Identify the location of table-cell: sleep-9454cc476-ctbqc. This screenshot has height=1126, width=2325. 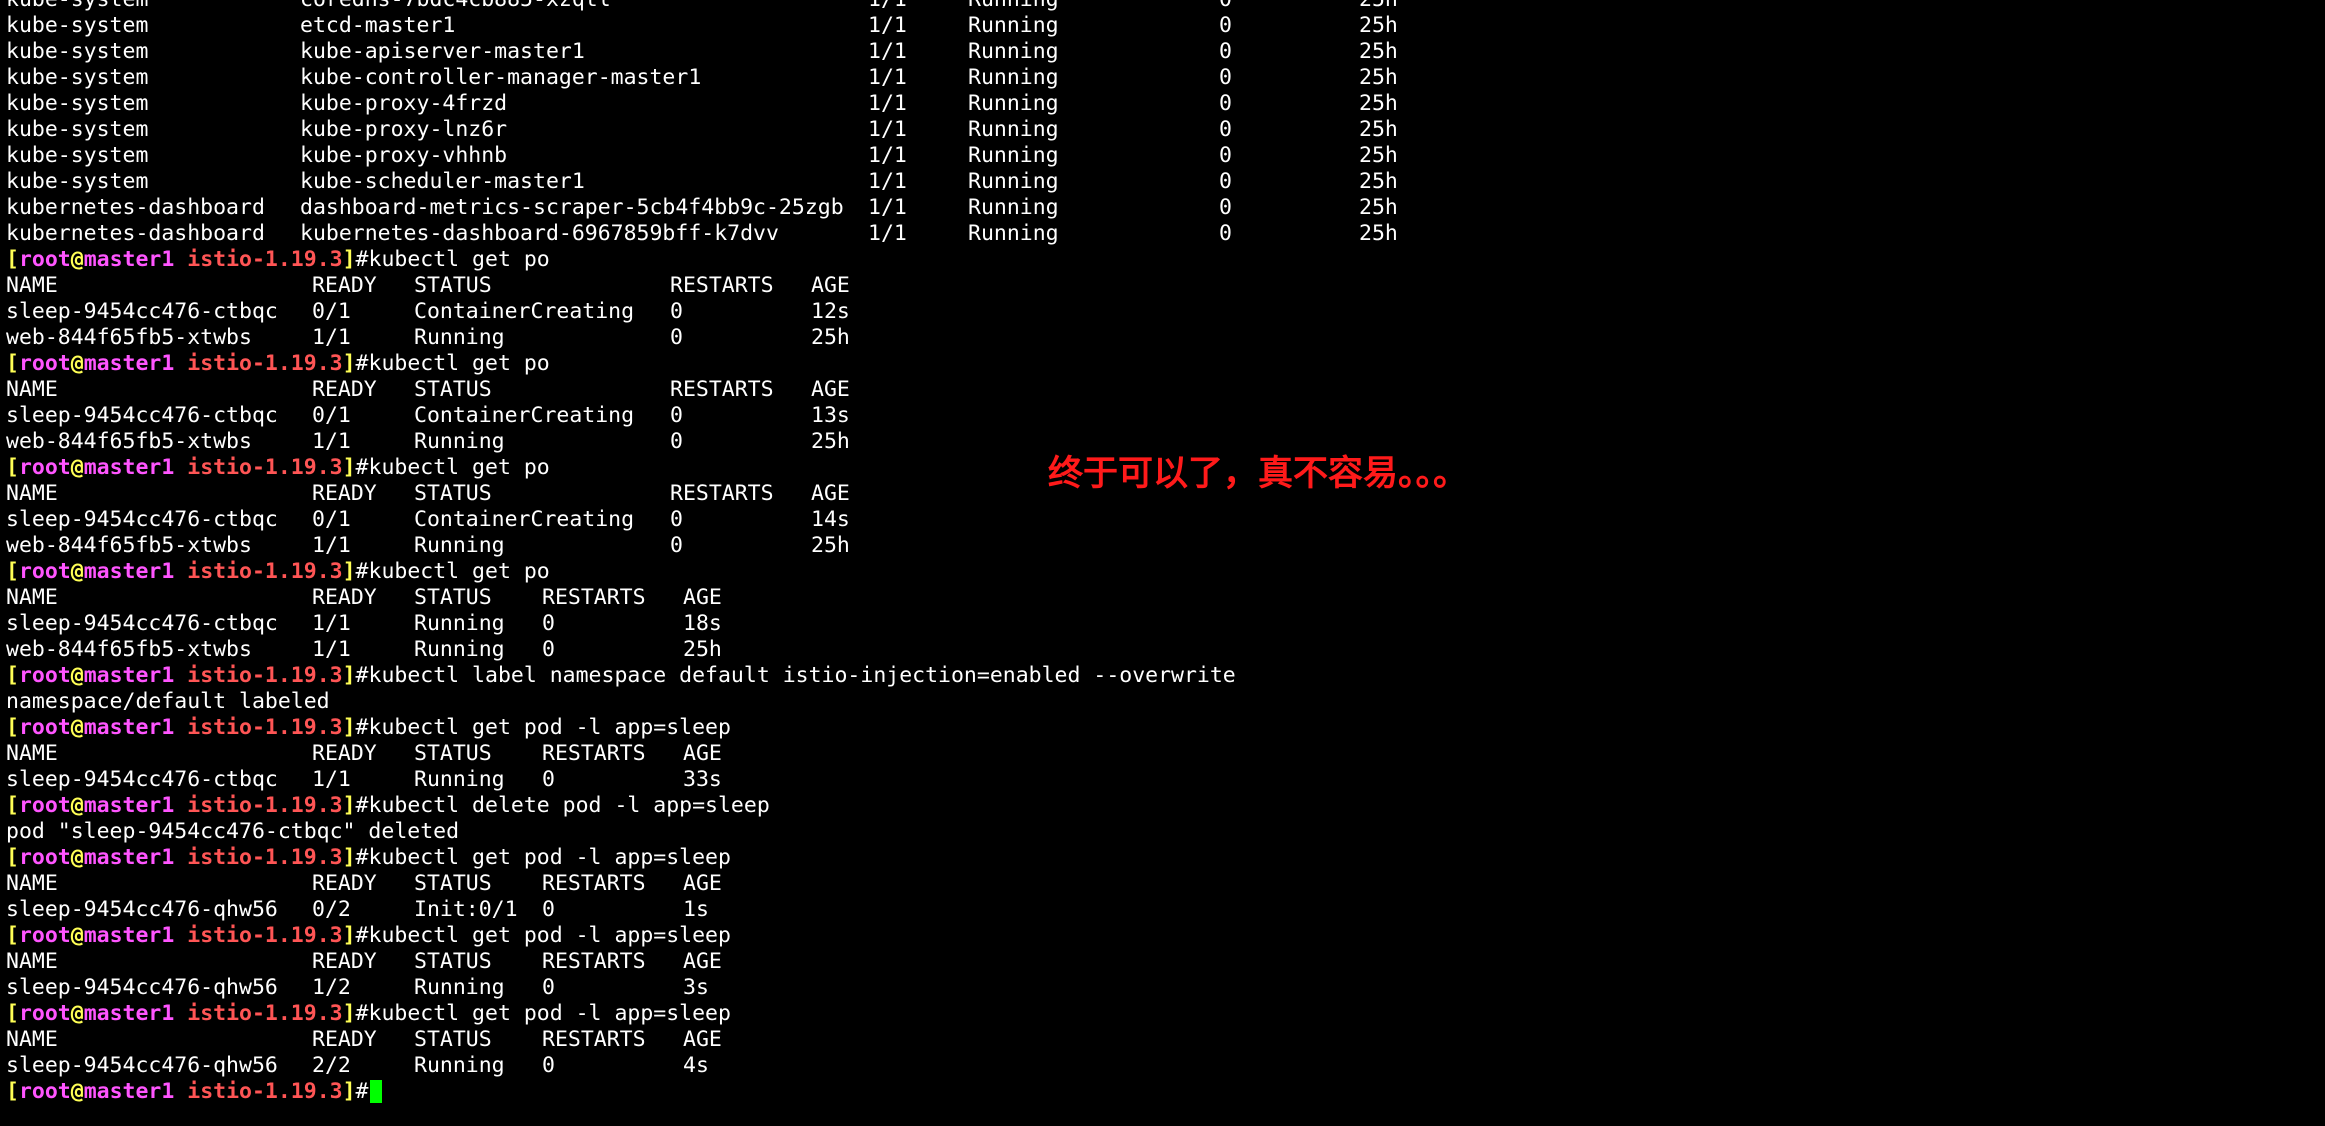
(142, 519).